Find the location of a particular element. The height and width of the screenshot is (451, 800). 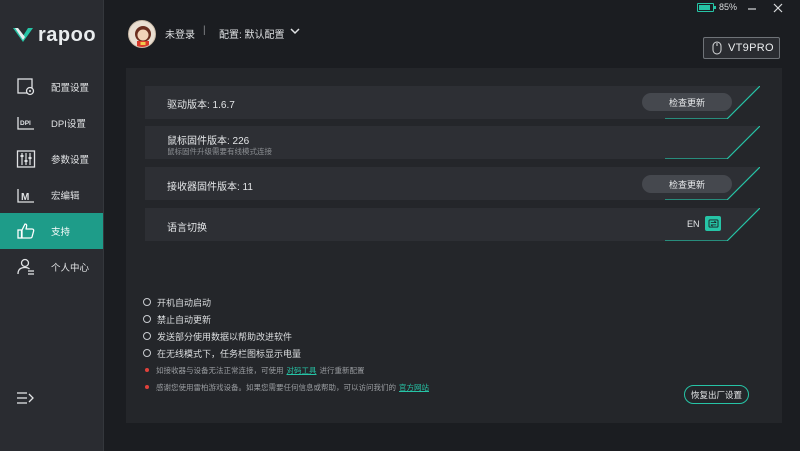

battery-icon is located at coordinates (706, 7).